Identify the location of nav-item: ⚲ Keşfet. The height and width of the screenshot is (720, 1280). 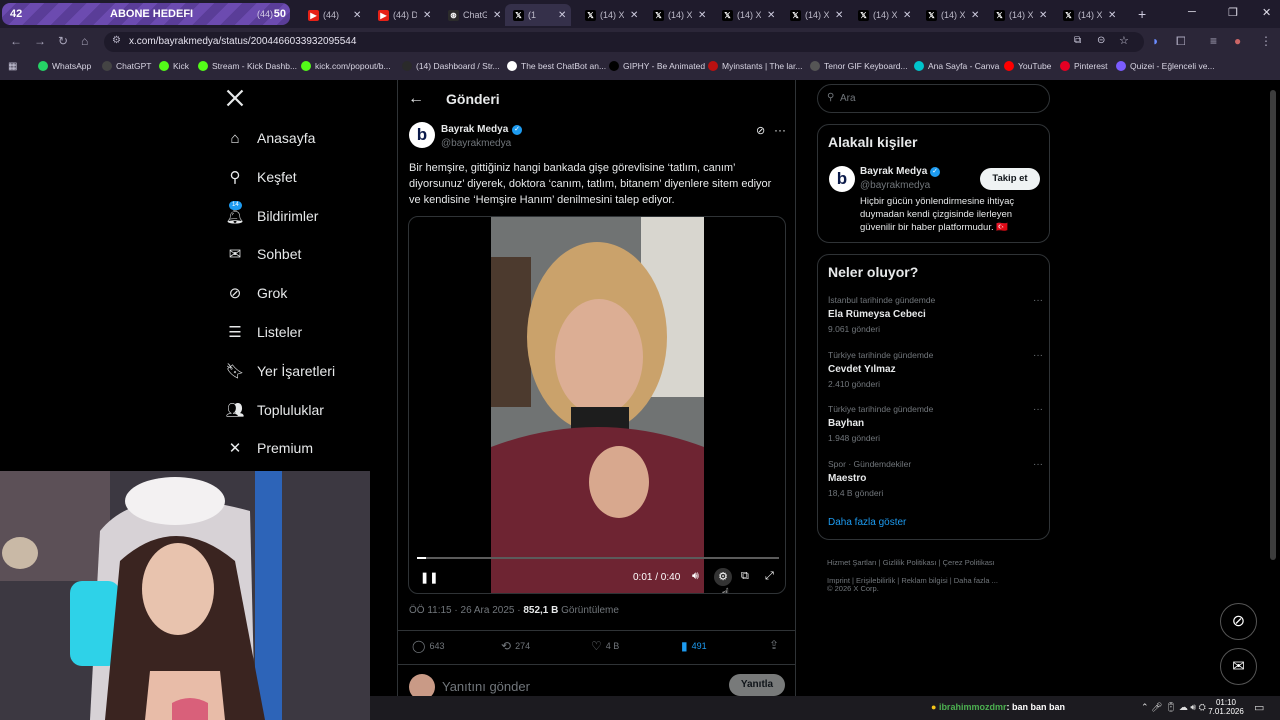
(261, 177).